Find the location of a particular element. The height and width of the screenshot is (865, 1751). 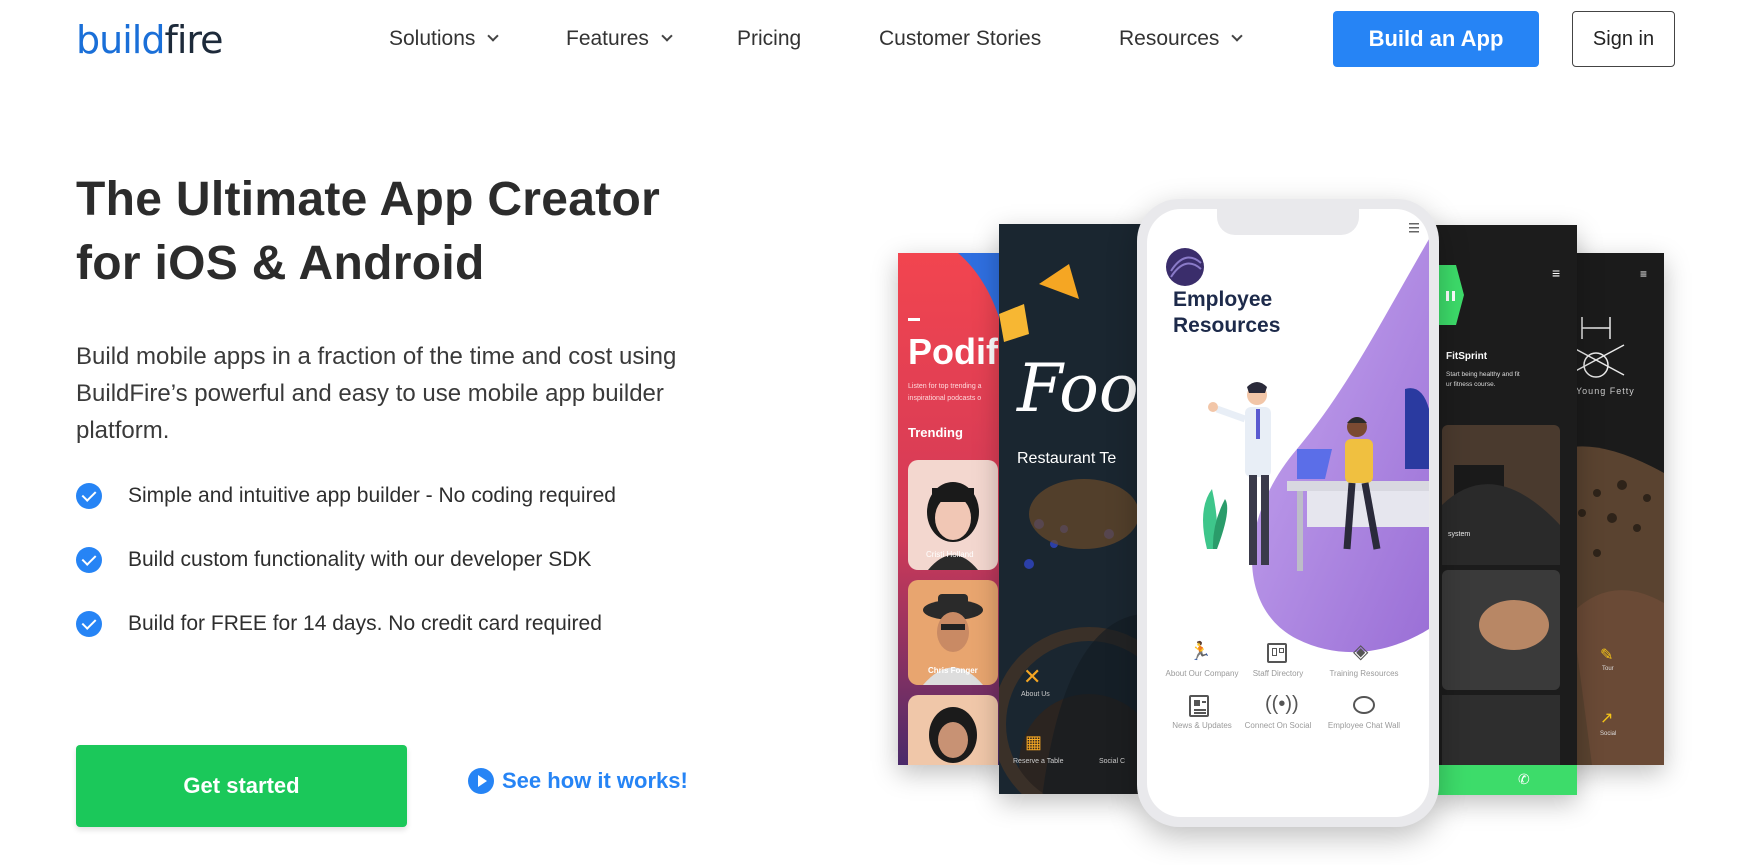

food-app-background is located at coordinates (1070, 509).